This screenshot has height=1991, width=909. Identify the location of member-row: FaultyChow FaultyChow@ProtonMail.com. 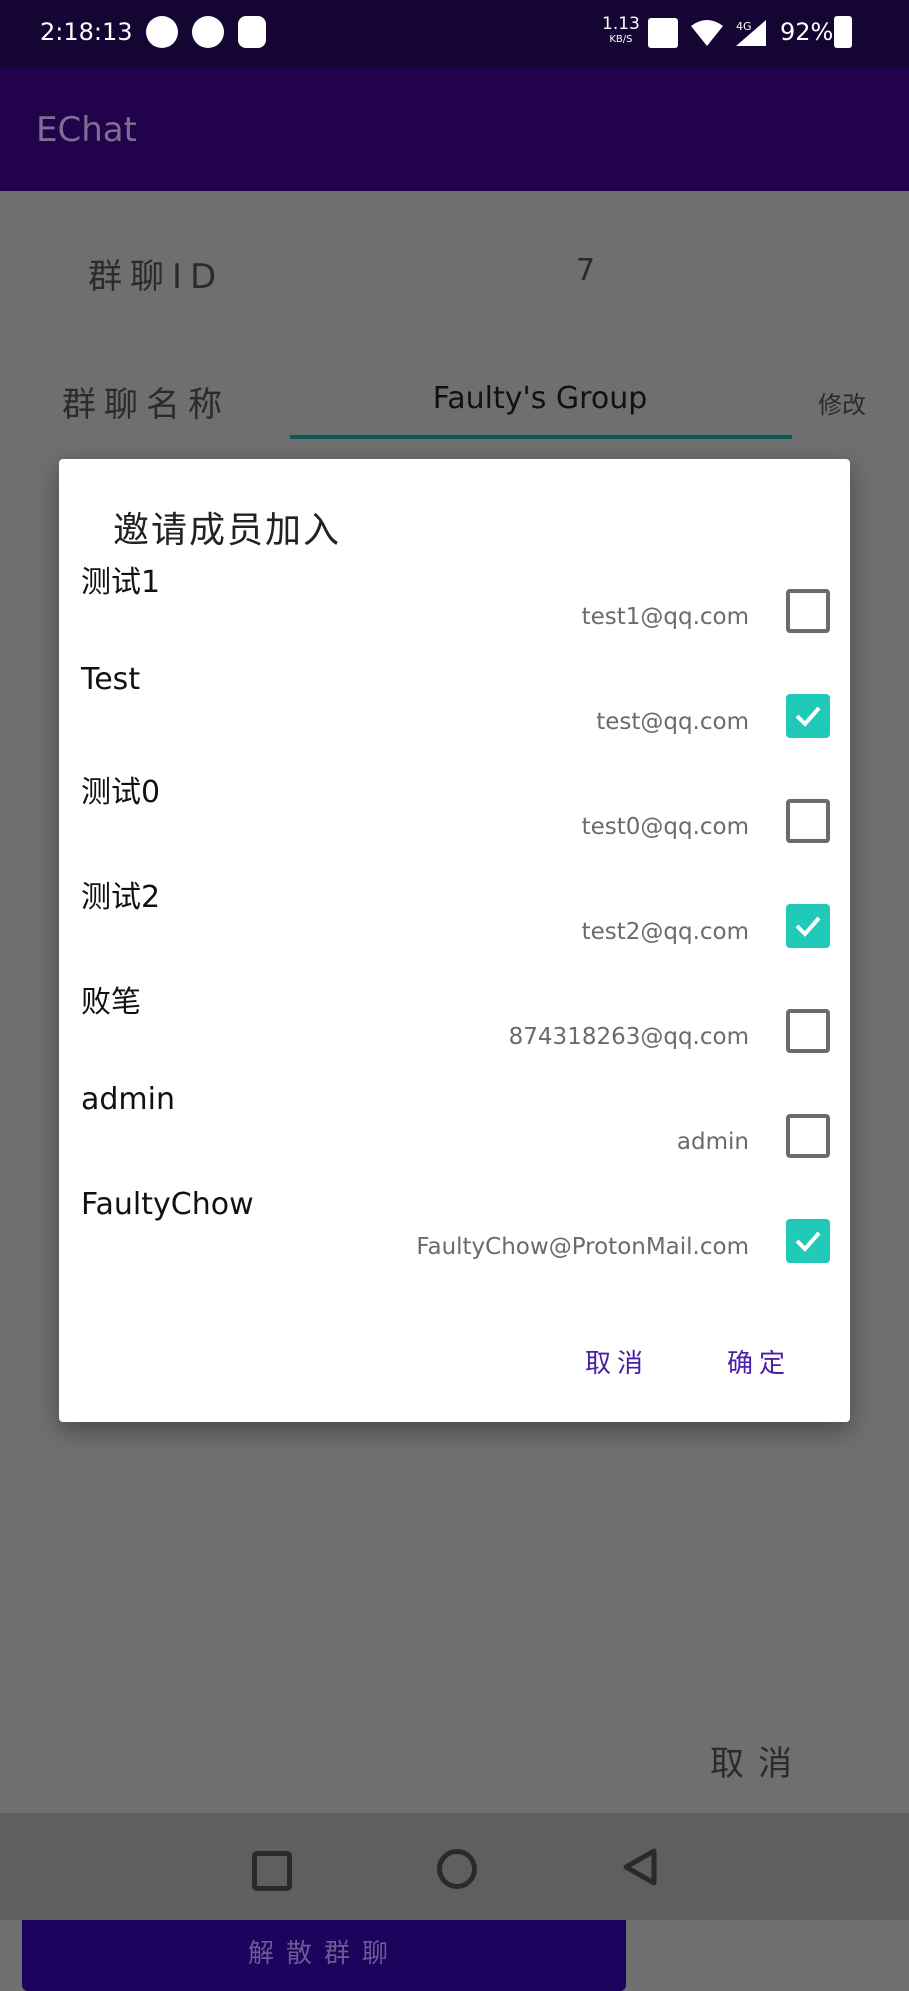
(454, 1239).